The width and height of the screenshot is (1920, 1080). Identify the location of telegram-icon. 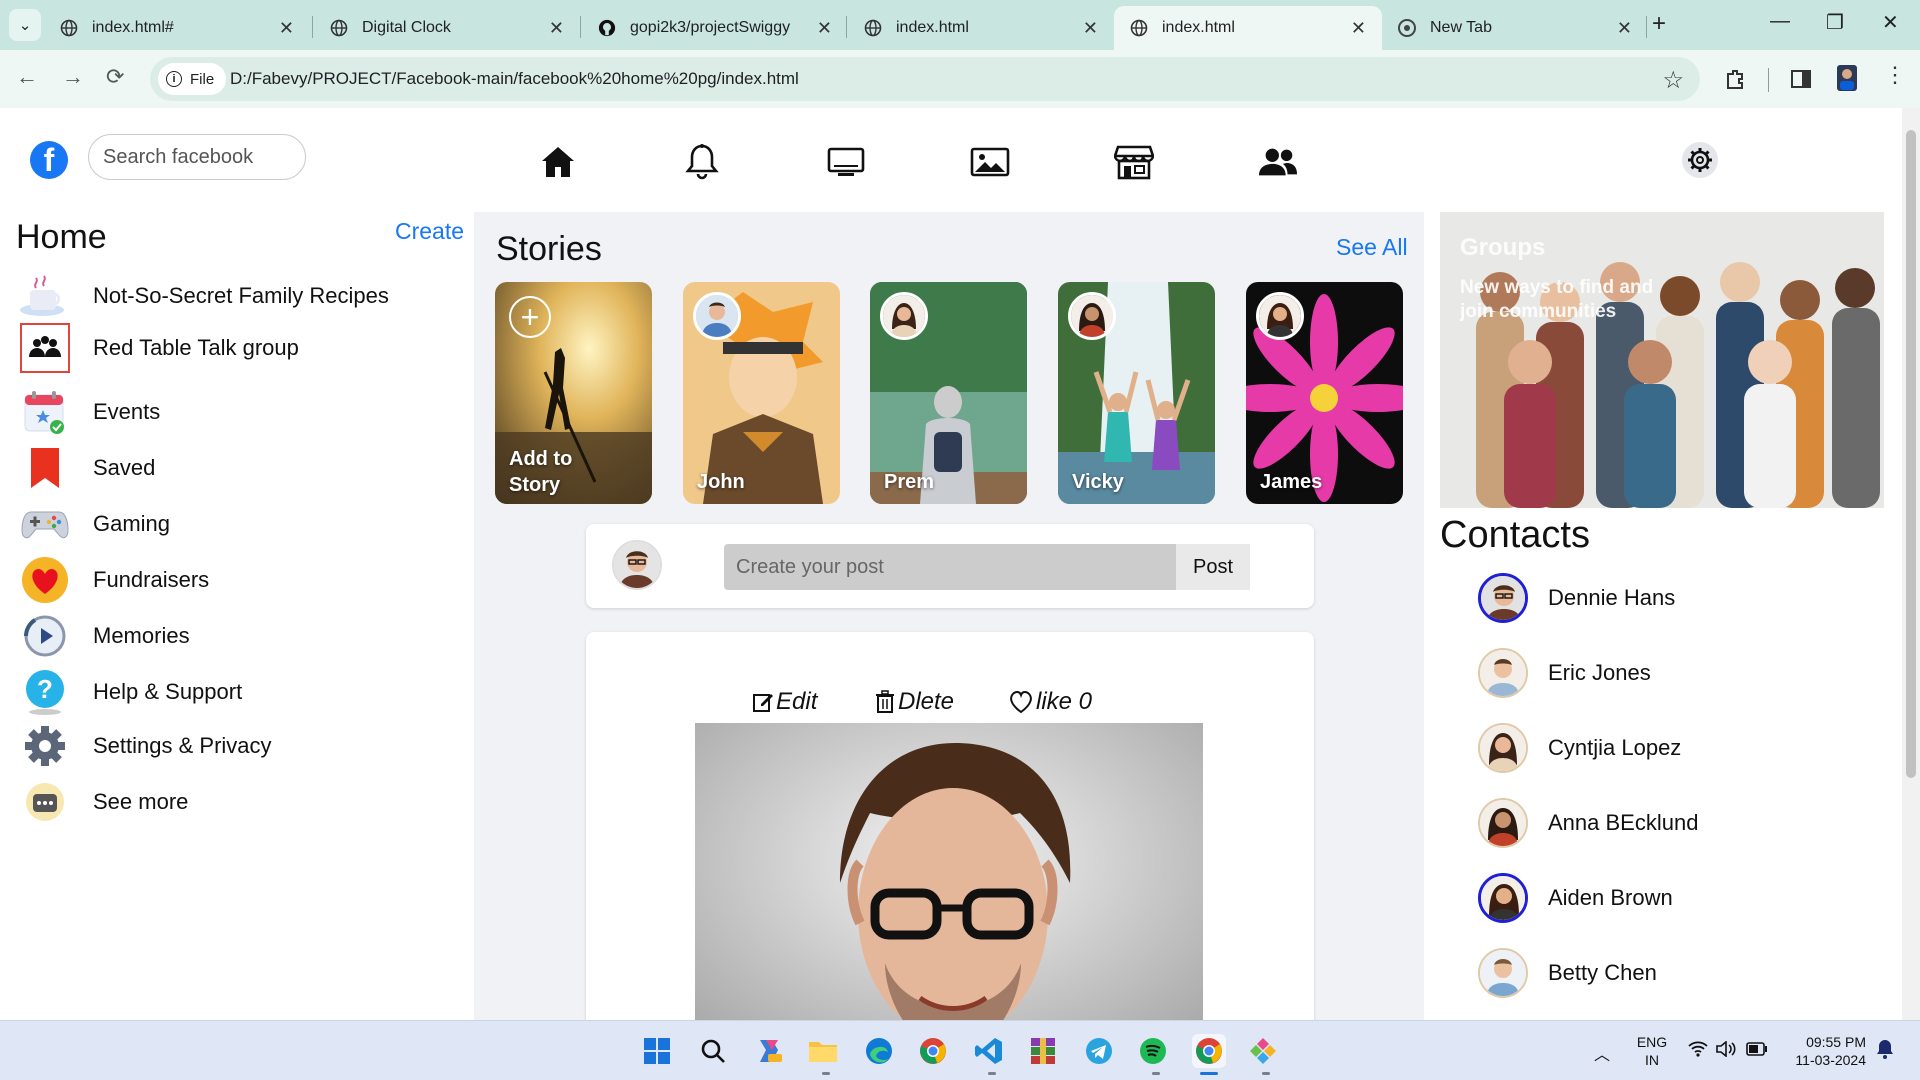
(1099, 1051).